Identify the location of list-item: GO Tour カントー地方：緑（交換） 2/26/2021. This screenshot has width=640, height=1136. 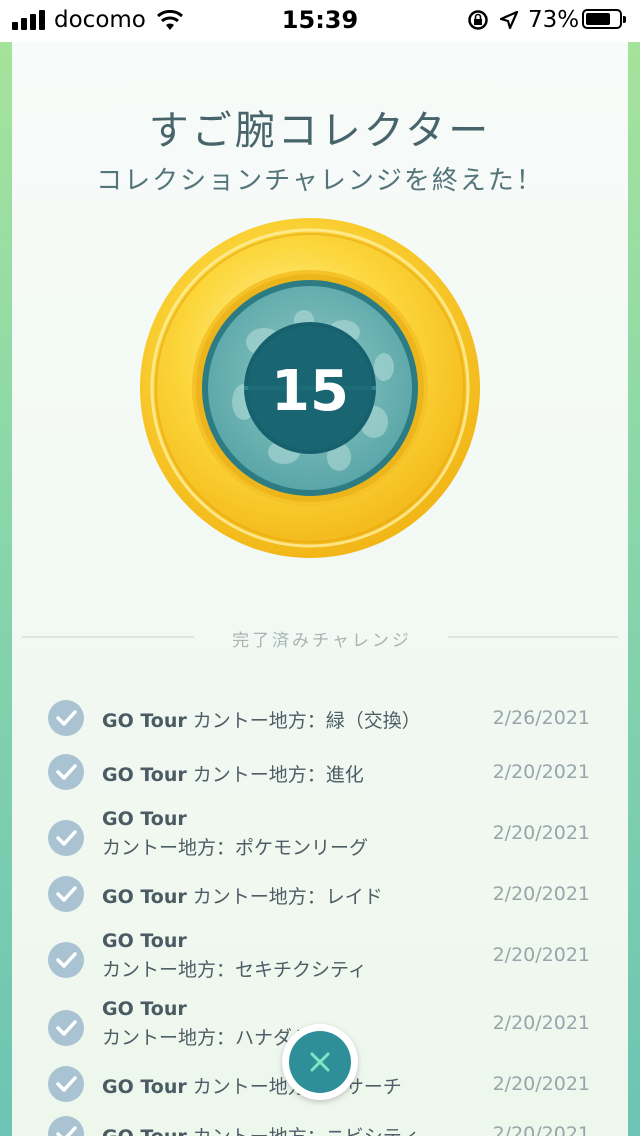
(320, 718).